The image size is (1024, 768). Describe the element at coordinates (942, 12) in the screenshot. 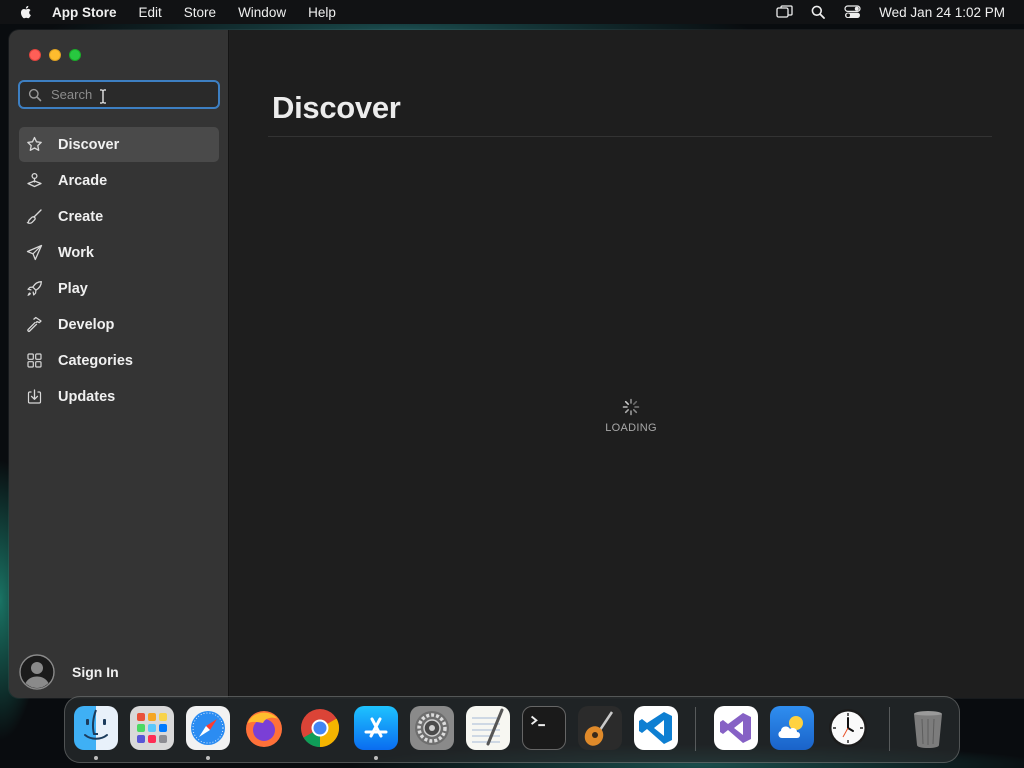

I see `menu-clock: Wed Jan 24 1:02 PM` at that location.